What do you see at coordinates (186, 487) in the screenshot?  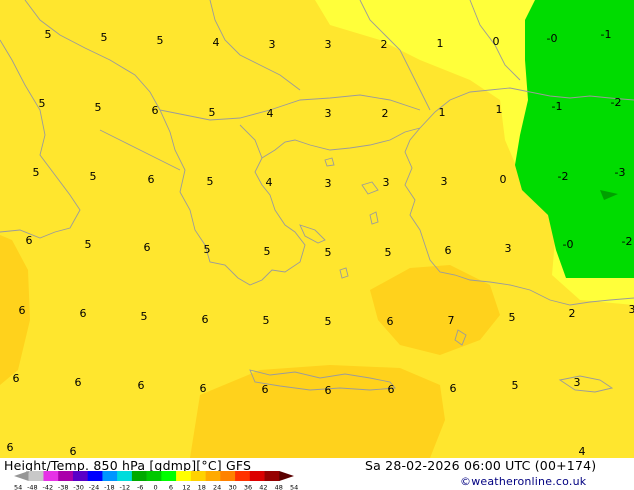 I see `scale-tick-label: 12` at bounding box center [186, 487].